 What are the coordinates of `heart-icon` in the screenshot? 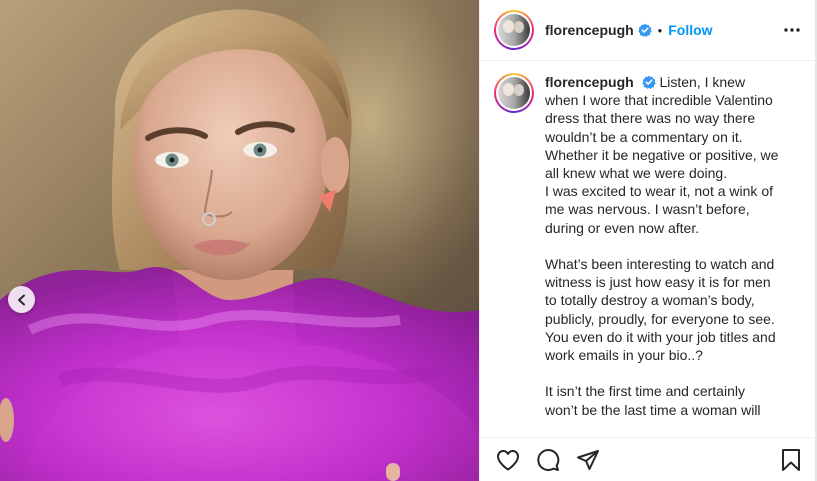 It's located at (508, 460).